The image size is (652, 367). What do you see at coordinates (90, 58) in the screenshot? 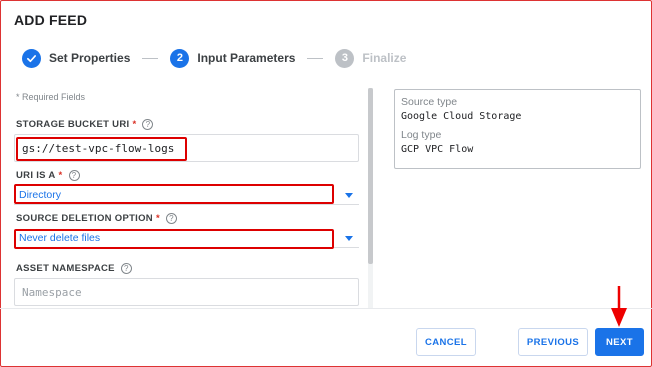
I see `step-label: Set Properties` at bounding box center [90, 58].